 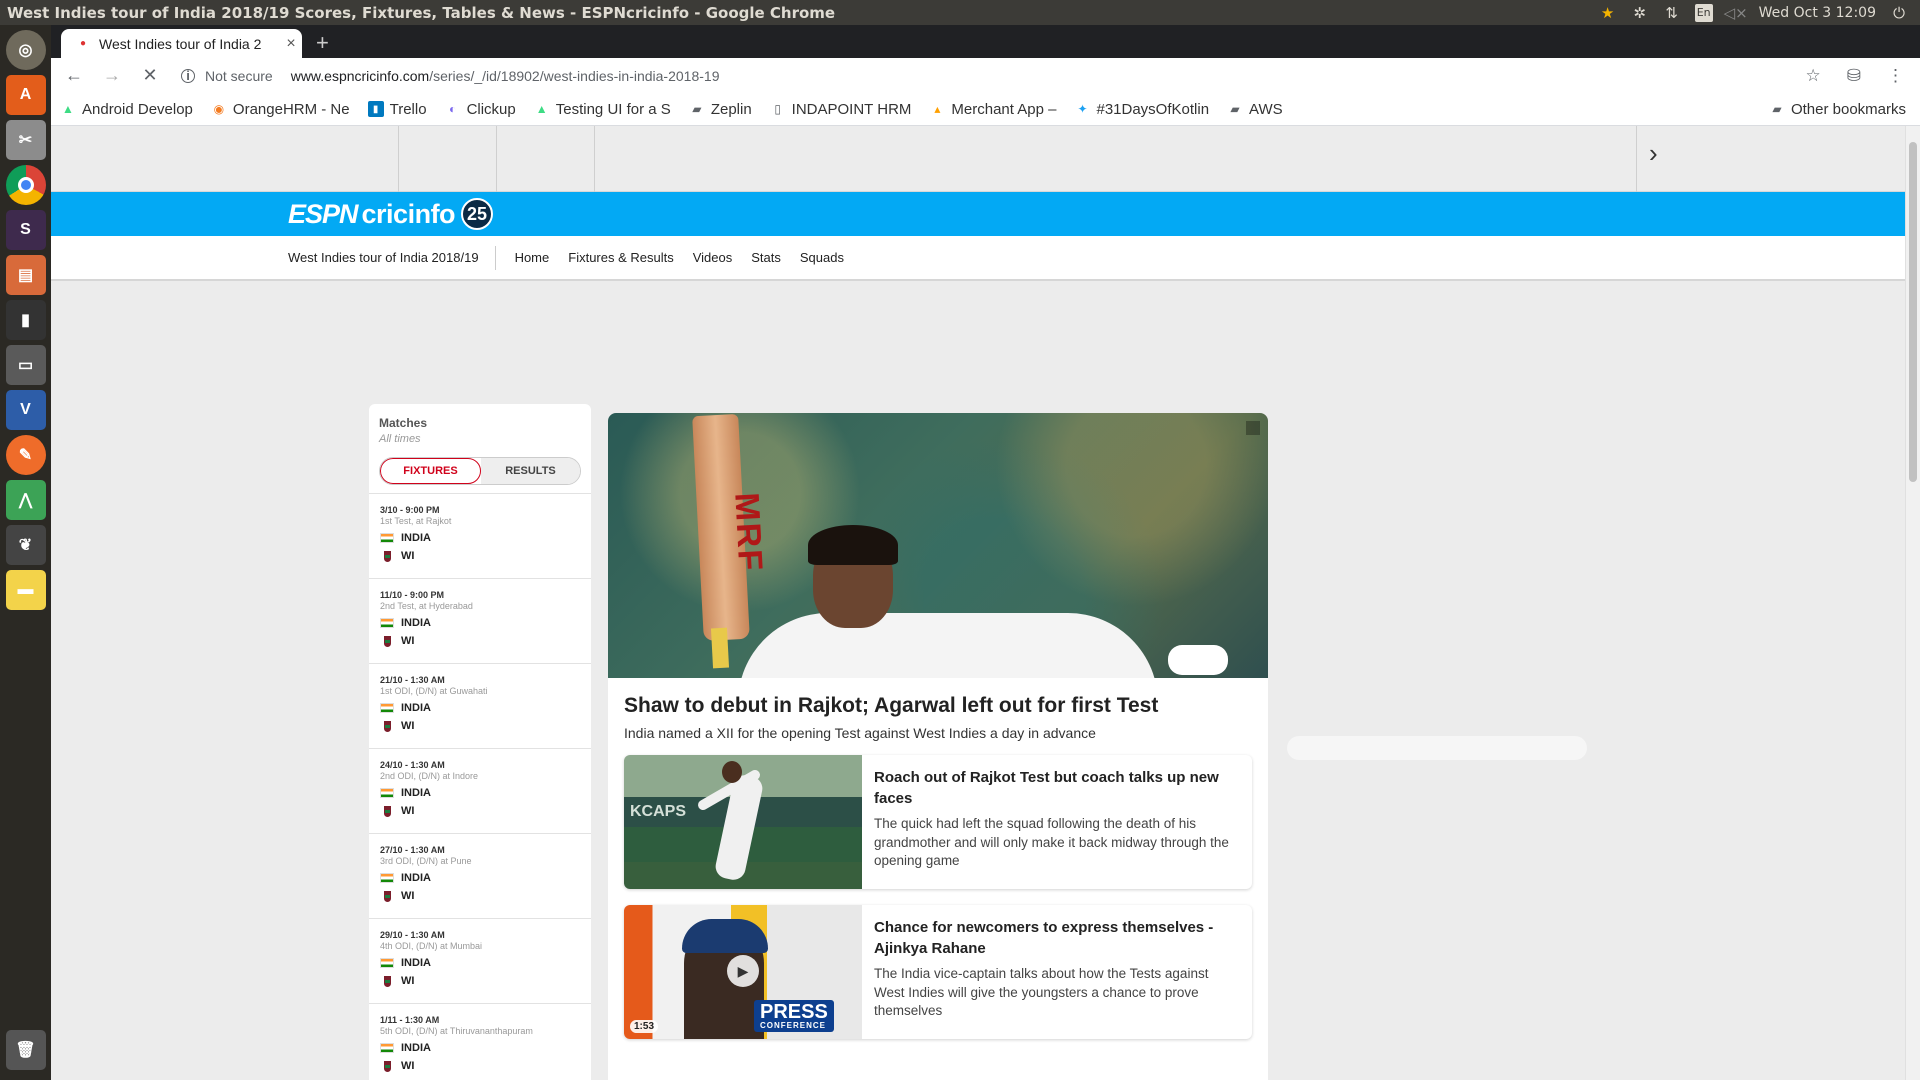 What do you see at coordinates (1235, 109) in the screenshot?
I see `folder-icon: ▰` at bounding box center [1235, 109].